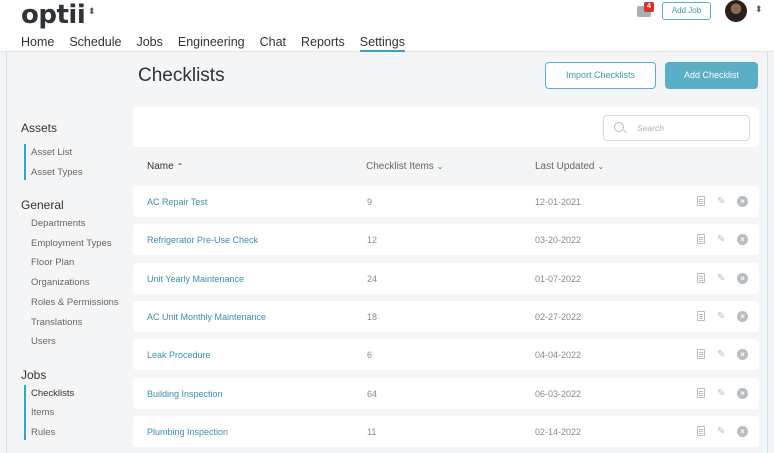  Describe the element at coordinates (71, 243) in the screenshot. I see `sidebar-item-employment-types: Employment Types` at that location.